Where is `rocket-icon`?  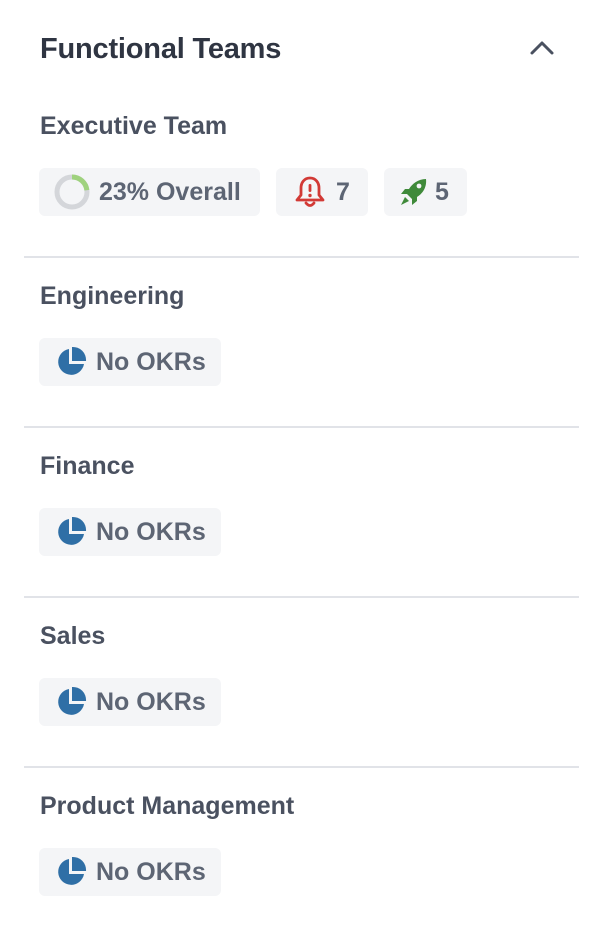 rocket-icon is located at coordinates (414, 192).